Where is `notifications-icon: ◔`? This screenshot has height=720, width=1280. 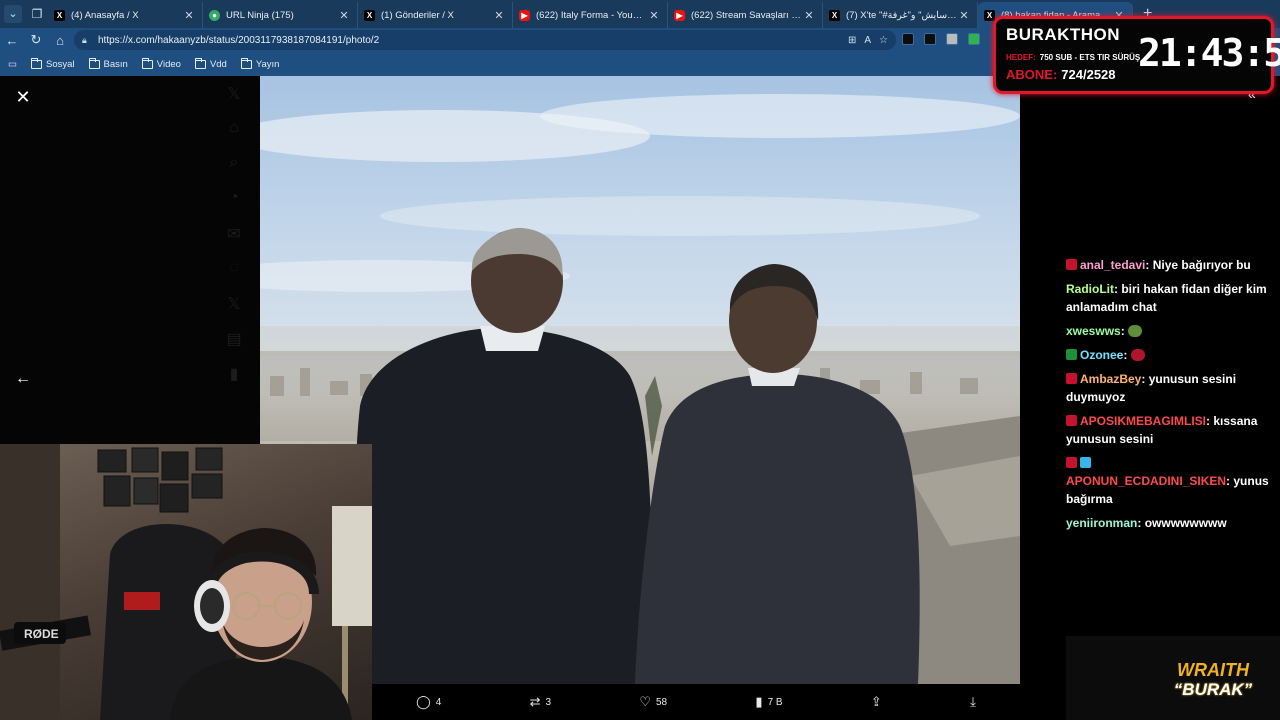 notifications-icon: ◔ is located at coordinates (234, 197).